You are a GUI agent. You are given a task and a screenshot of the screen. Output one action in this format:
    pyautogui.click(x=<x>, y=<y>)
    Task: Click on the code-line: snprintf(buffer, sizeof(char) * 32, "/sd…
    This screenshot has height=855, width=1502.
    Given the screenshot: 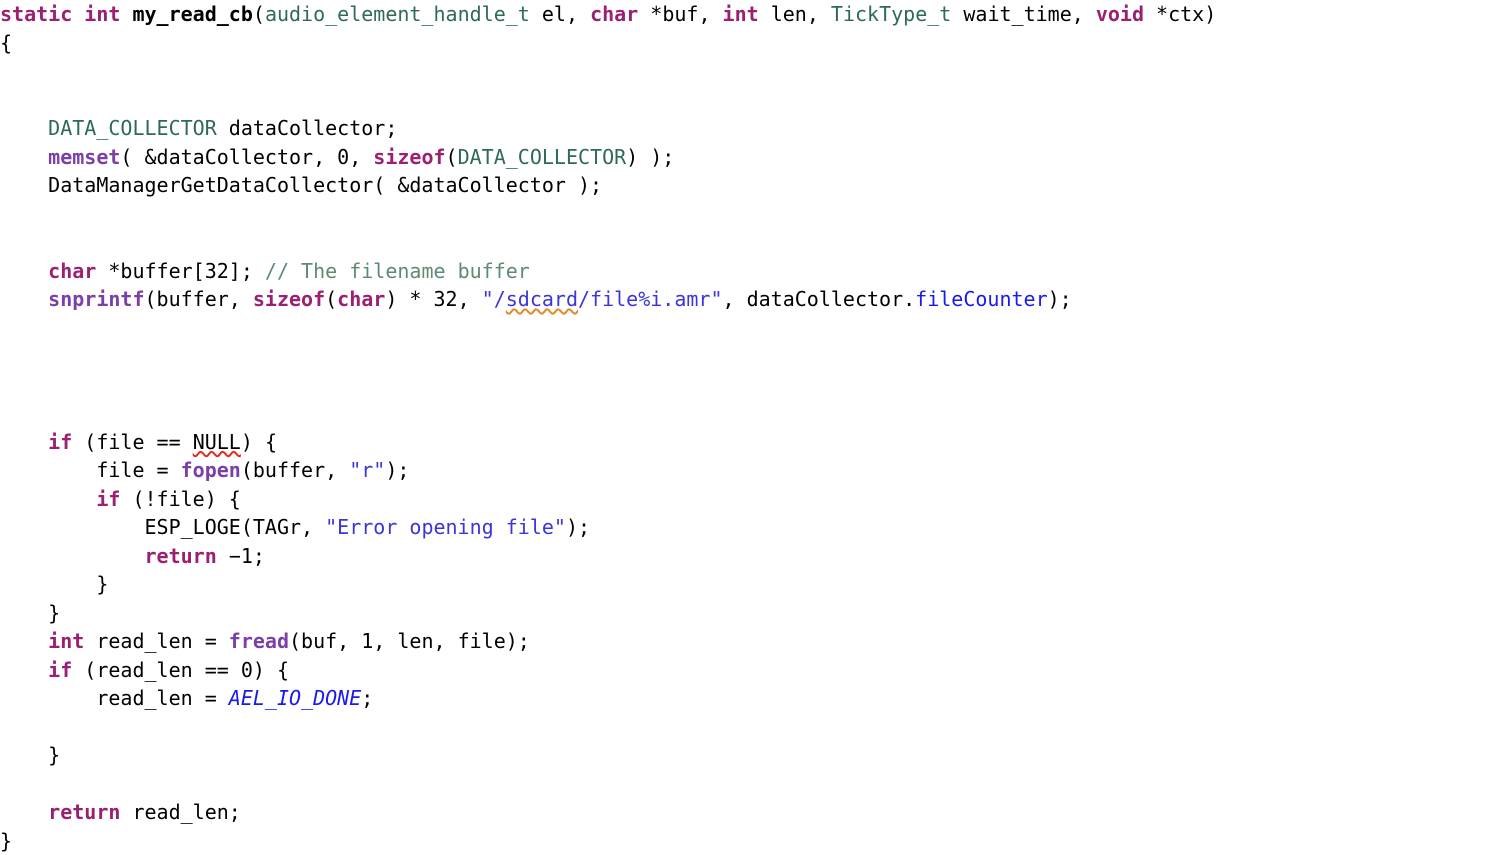 What is the action you would take?
    pyautogui.click(x=751, y=299)
    